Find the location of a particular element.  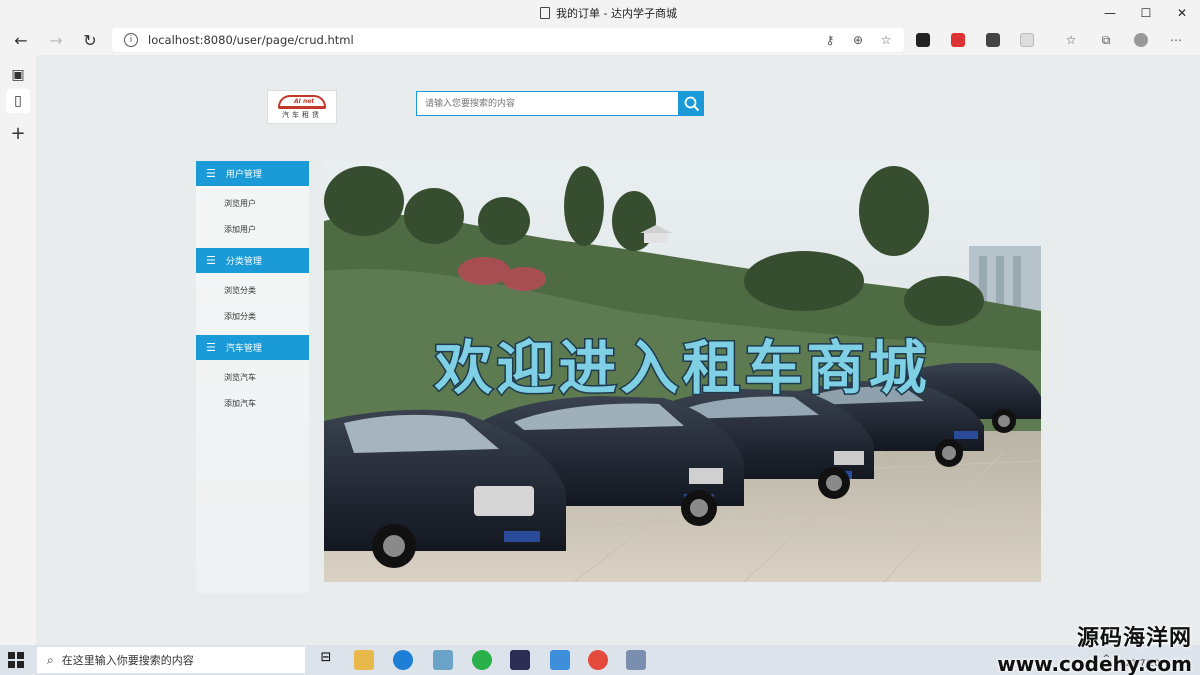

maximize-button: ☐ is located at coordinates (1146, 12).